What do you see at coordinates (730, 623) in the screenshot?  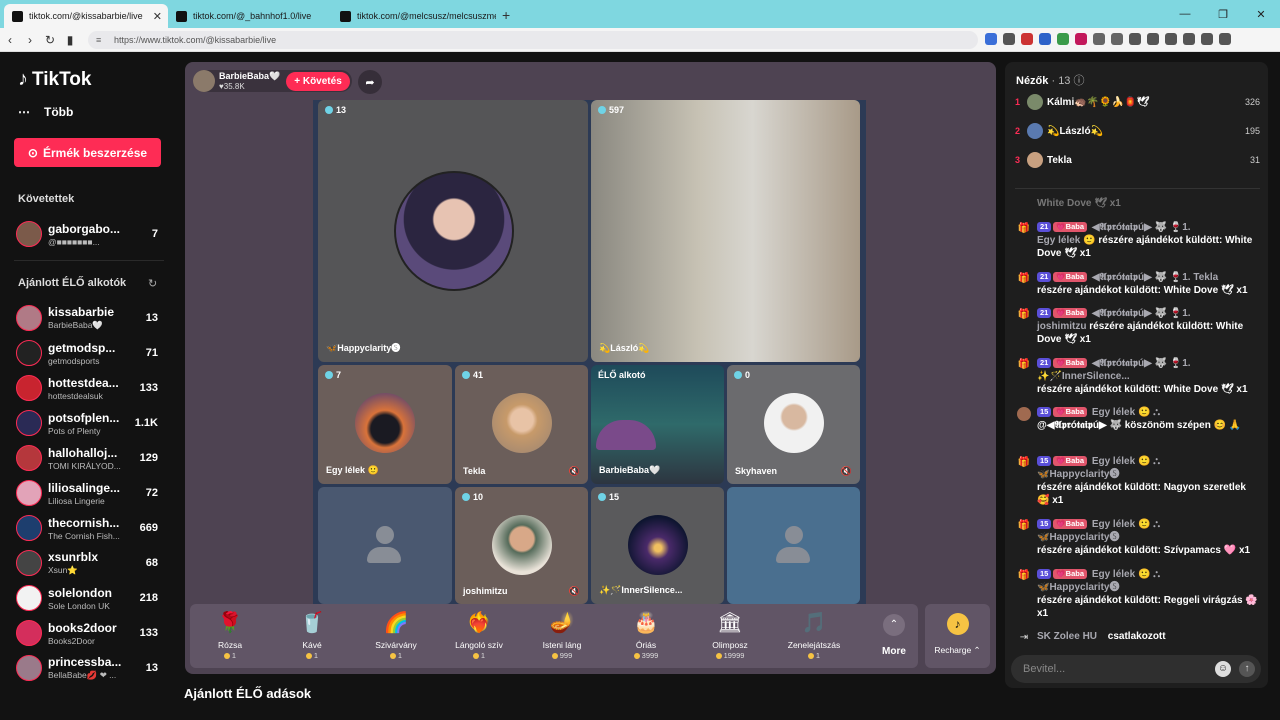 I see `temple-icon: 🏛` at bounding box center [730, 623].